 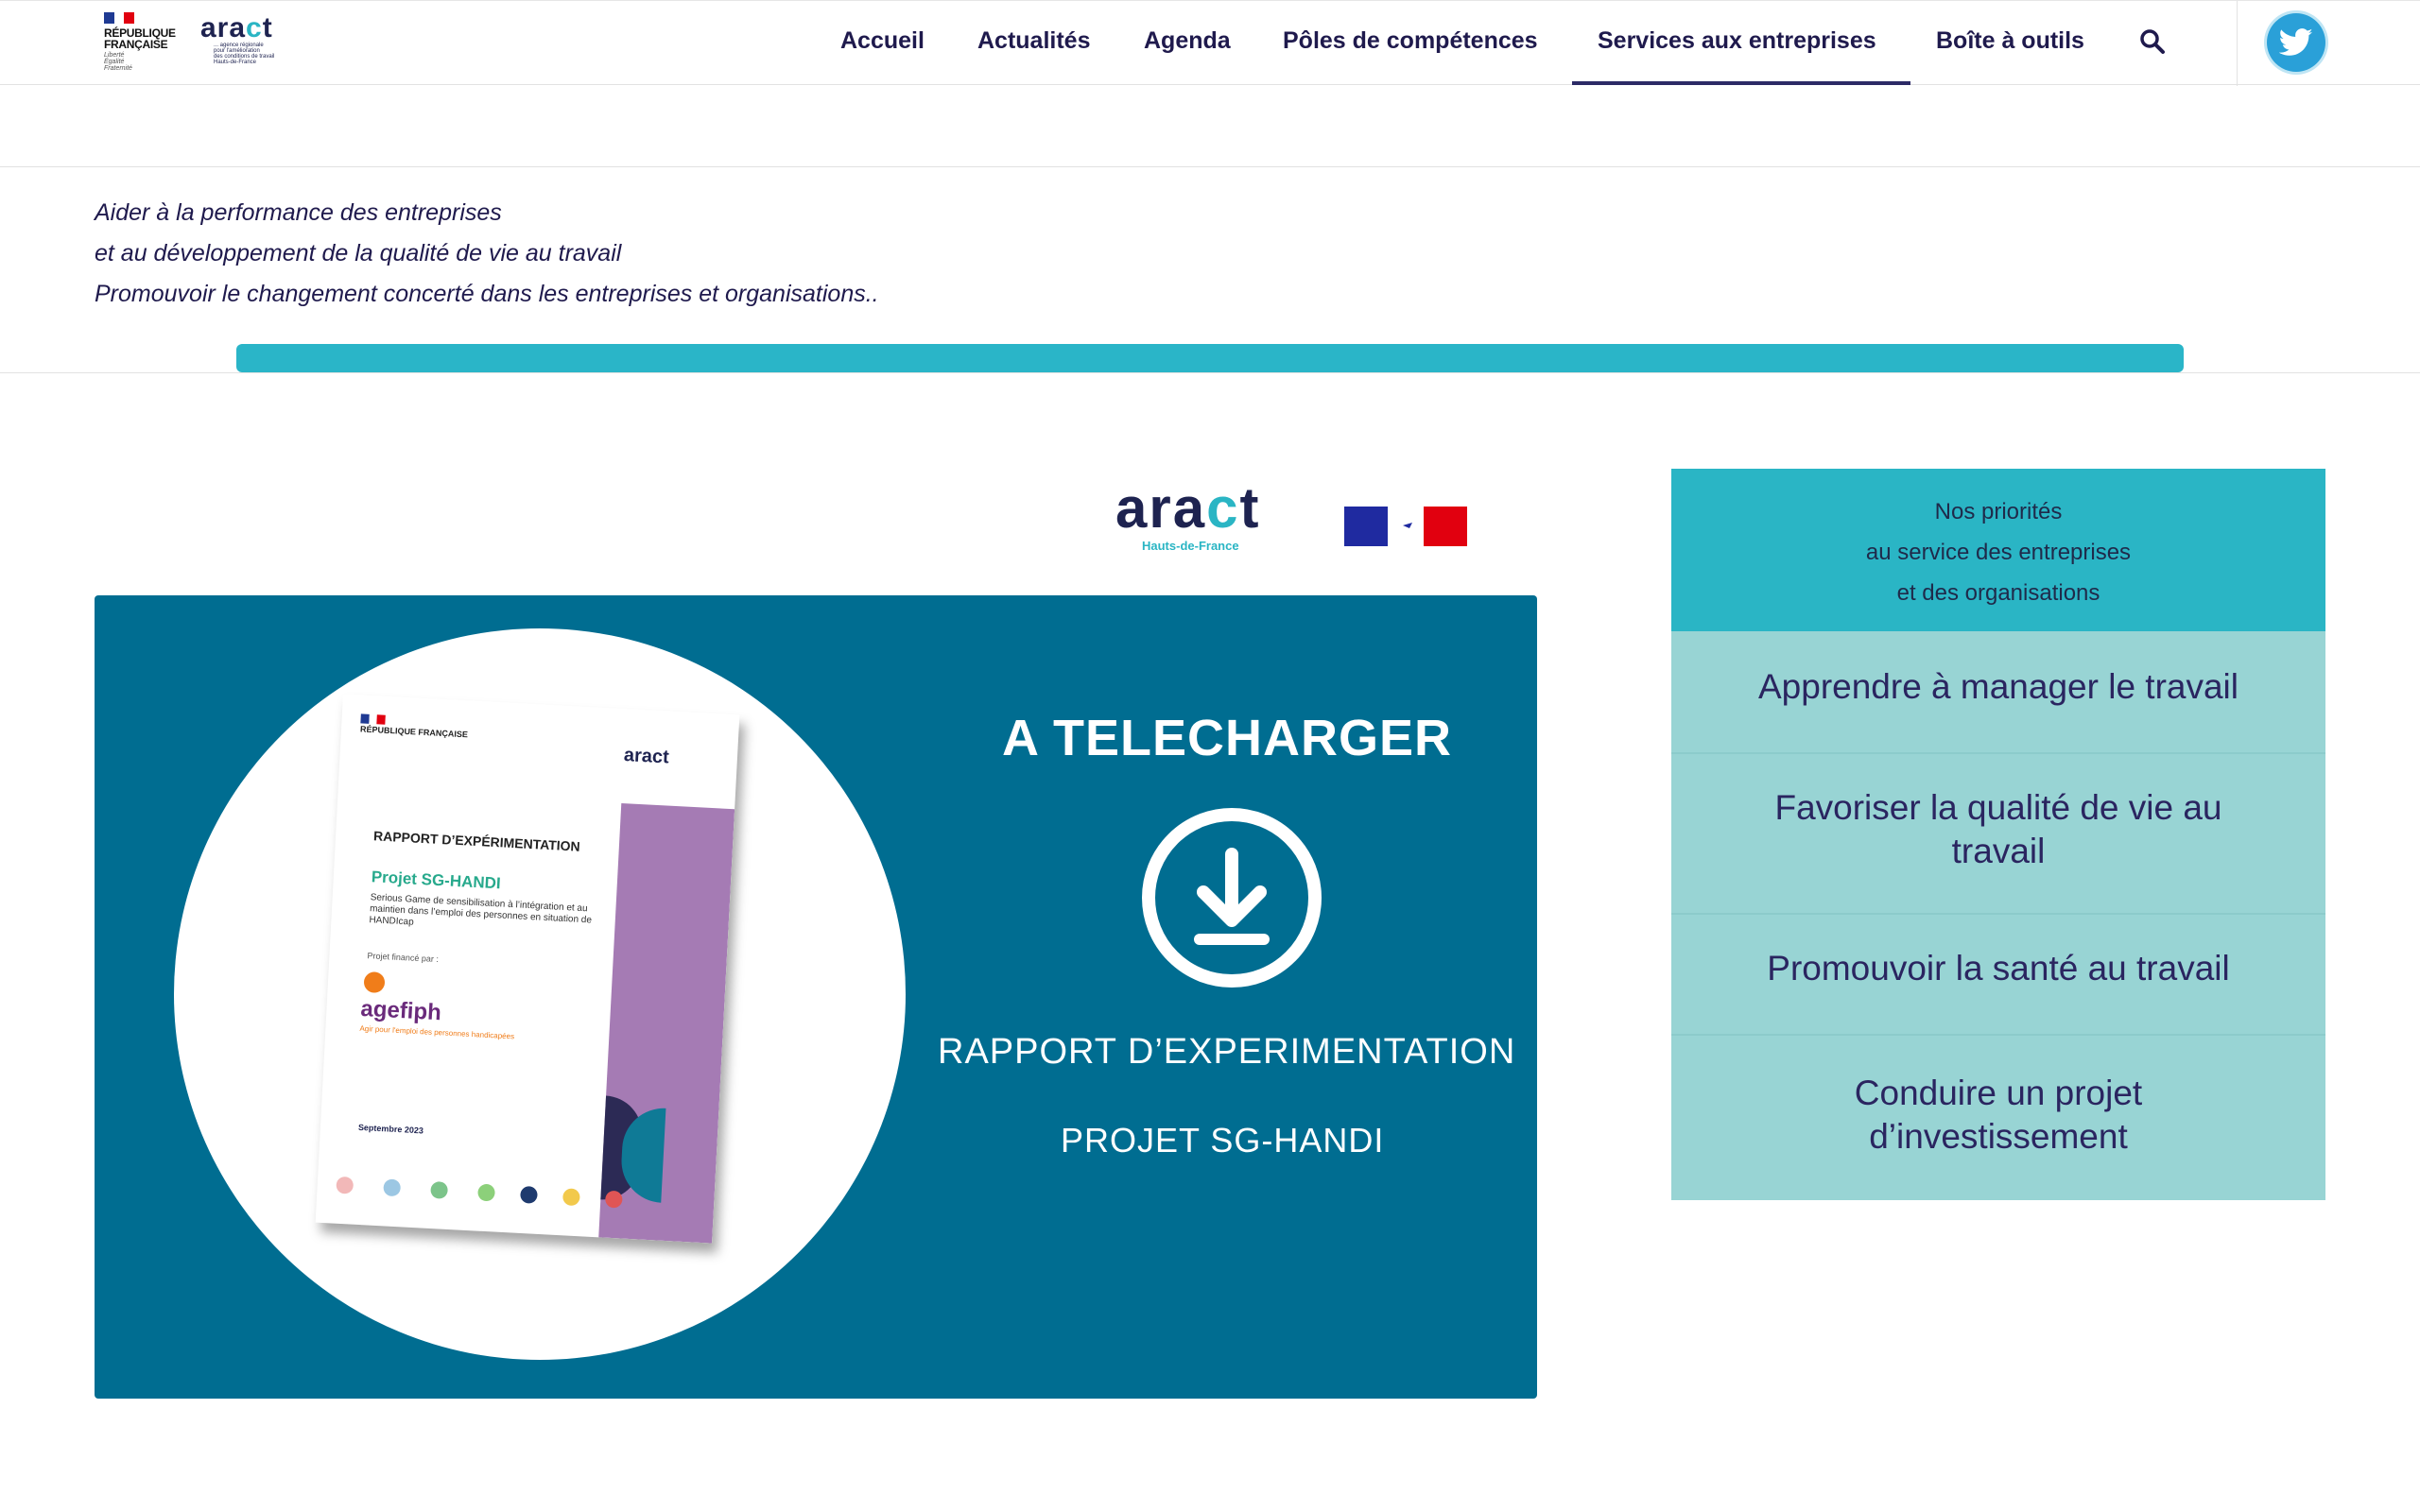 I want to click on nav-accueil: Accueil, so click(x=882, y=41).